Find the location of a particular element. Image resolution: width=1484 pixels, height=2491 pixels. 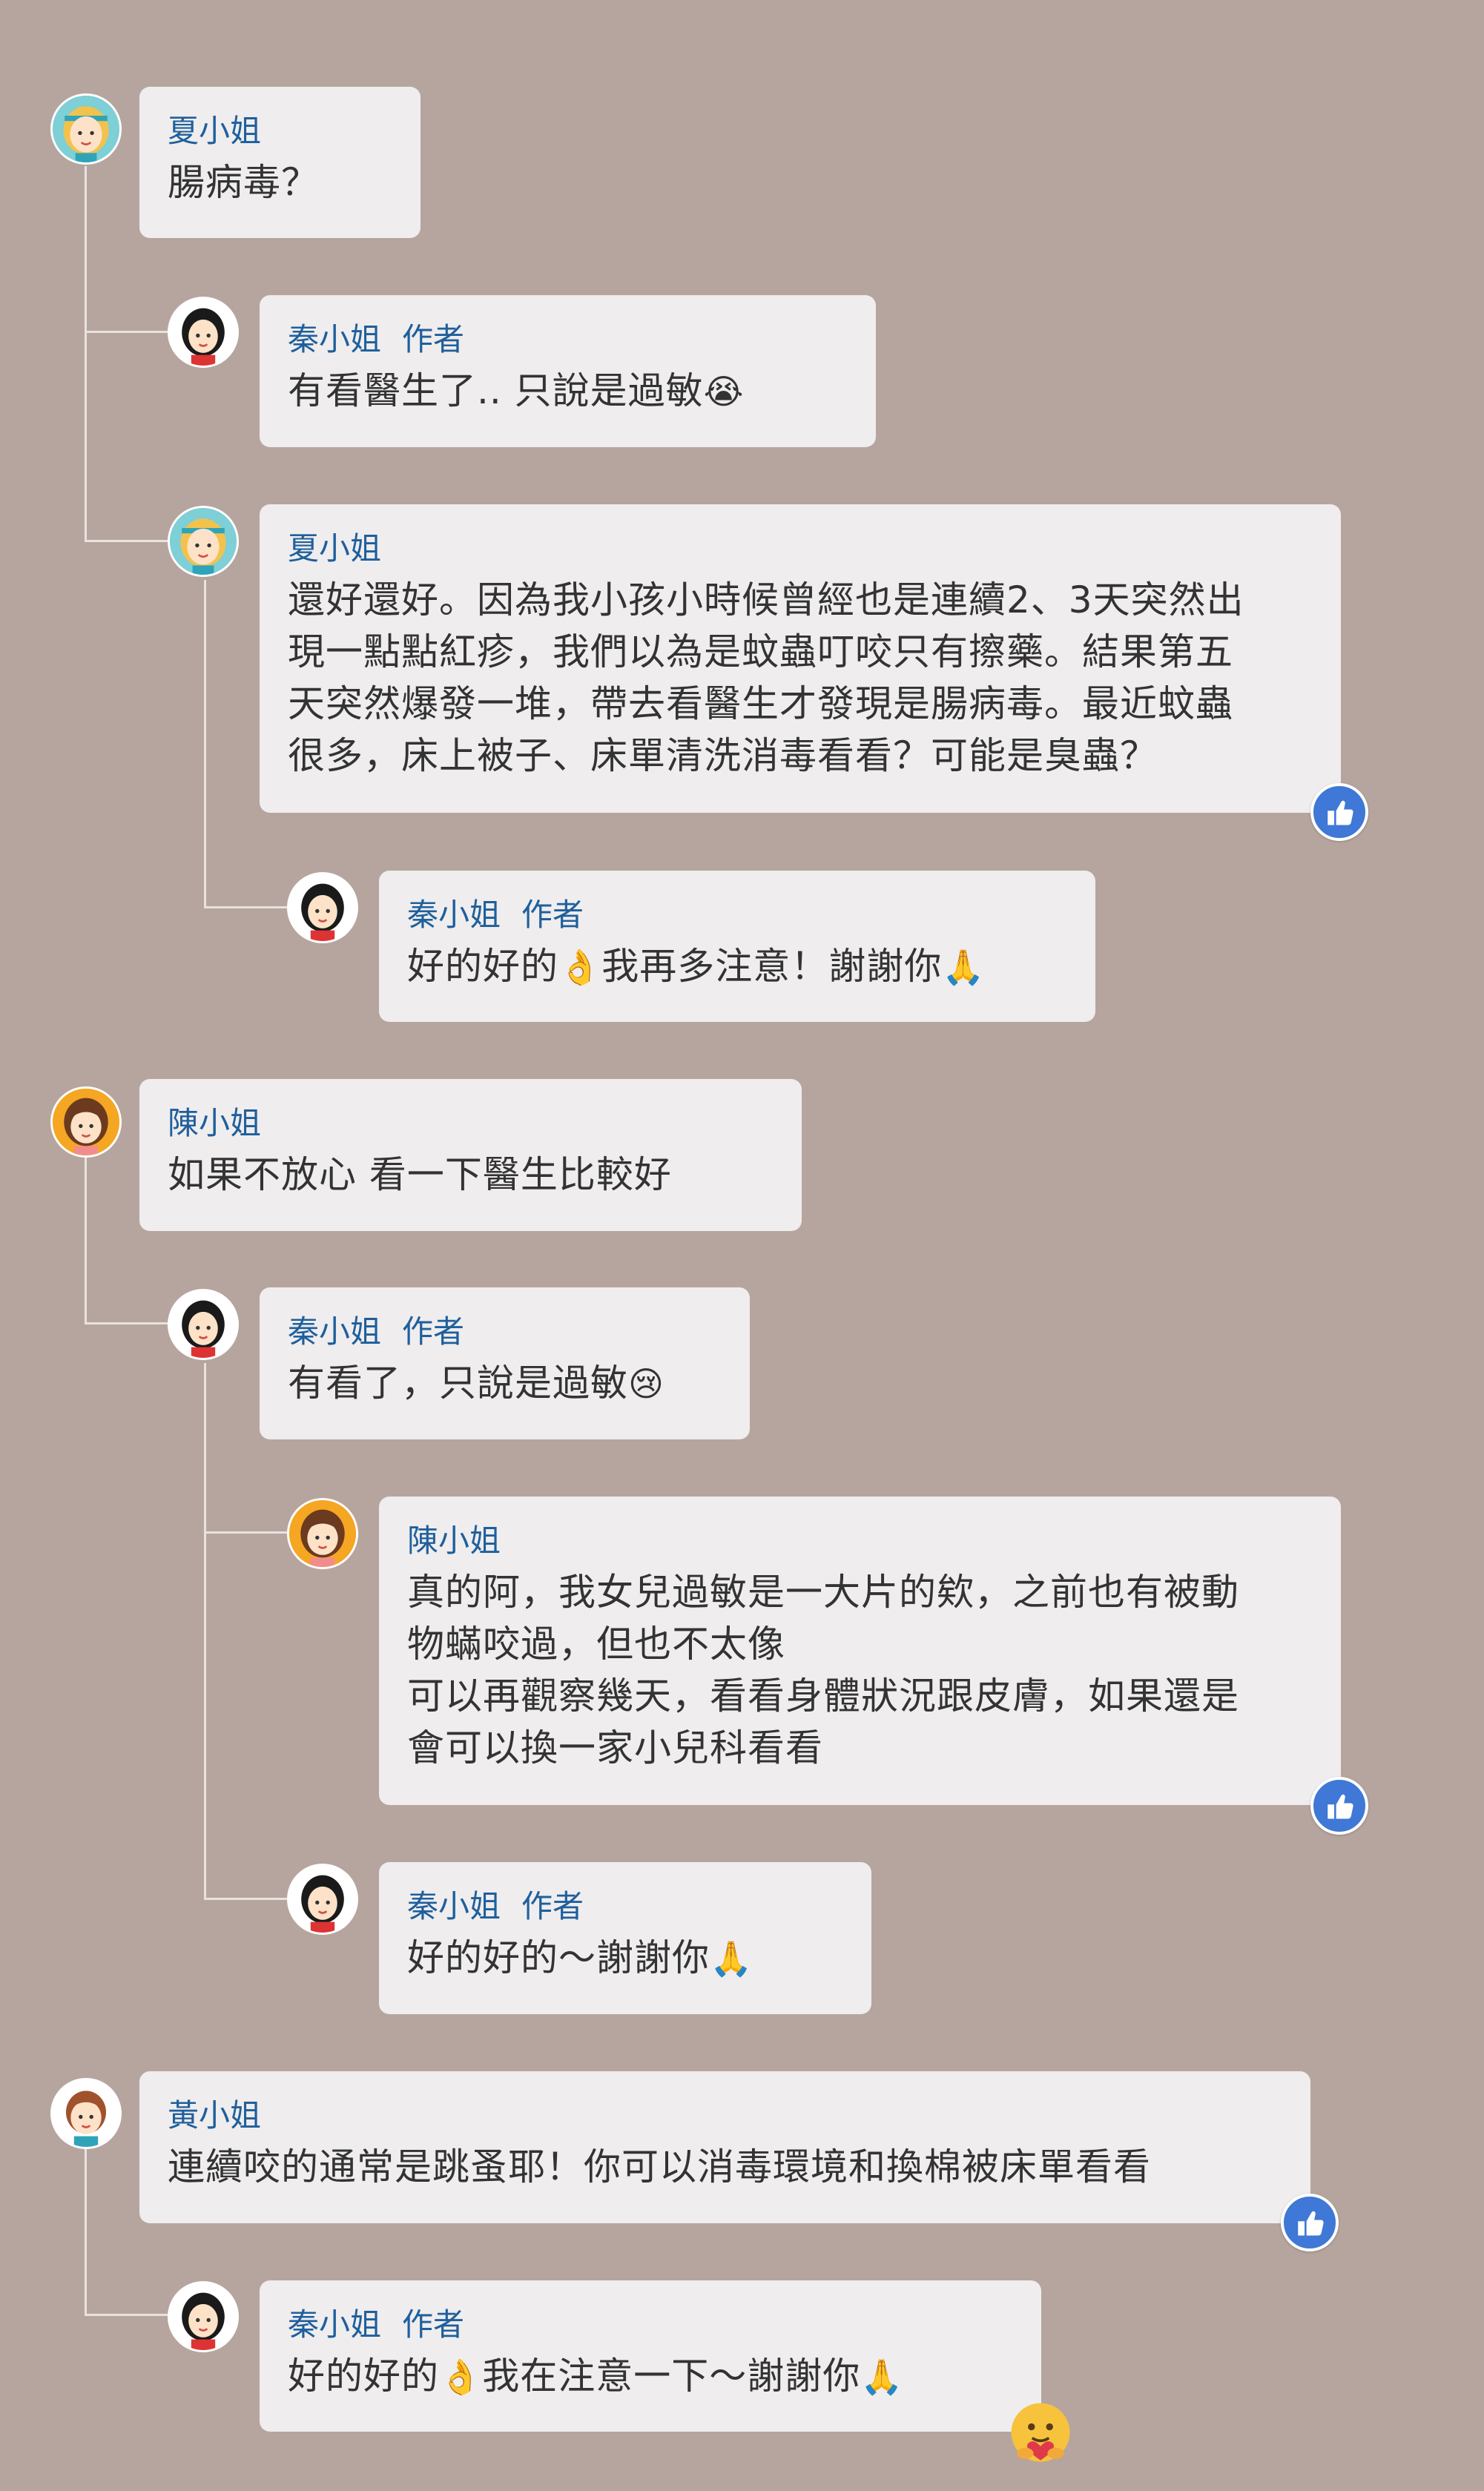

comment-bubble: 陳小姐 如果不放心 看一下醫生比較好 is located at coordinates (470, 1155).